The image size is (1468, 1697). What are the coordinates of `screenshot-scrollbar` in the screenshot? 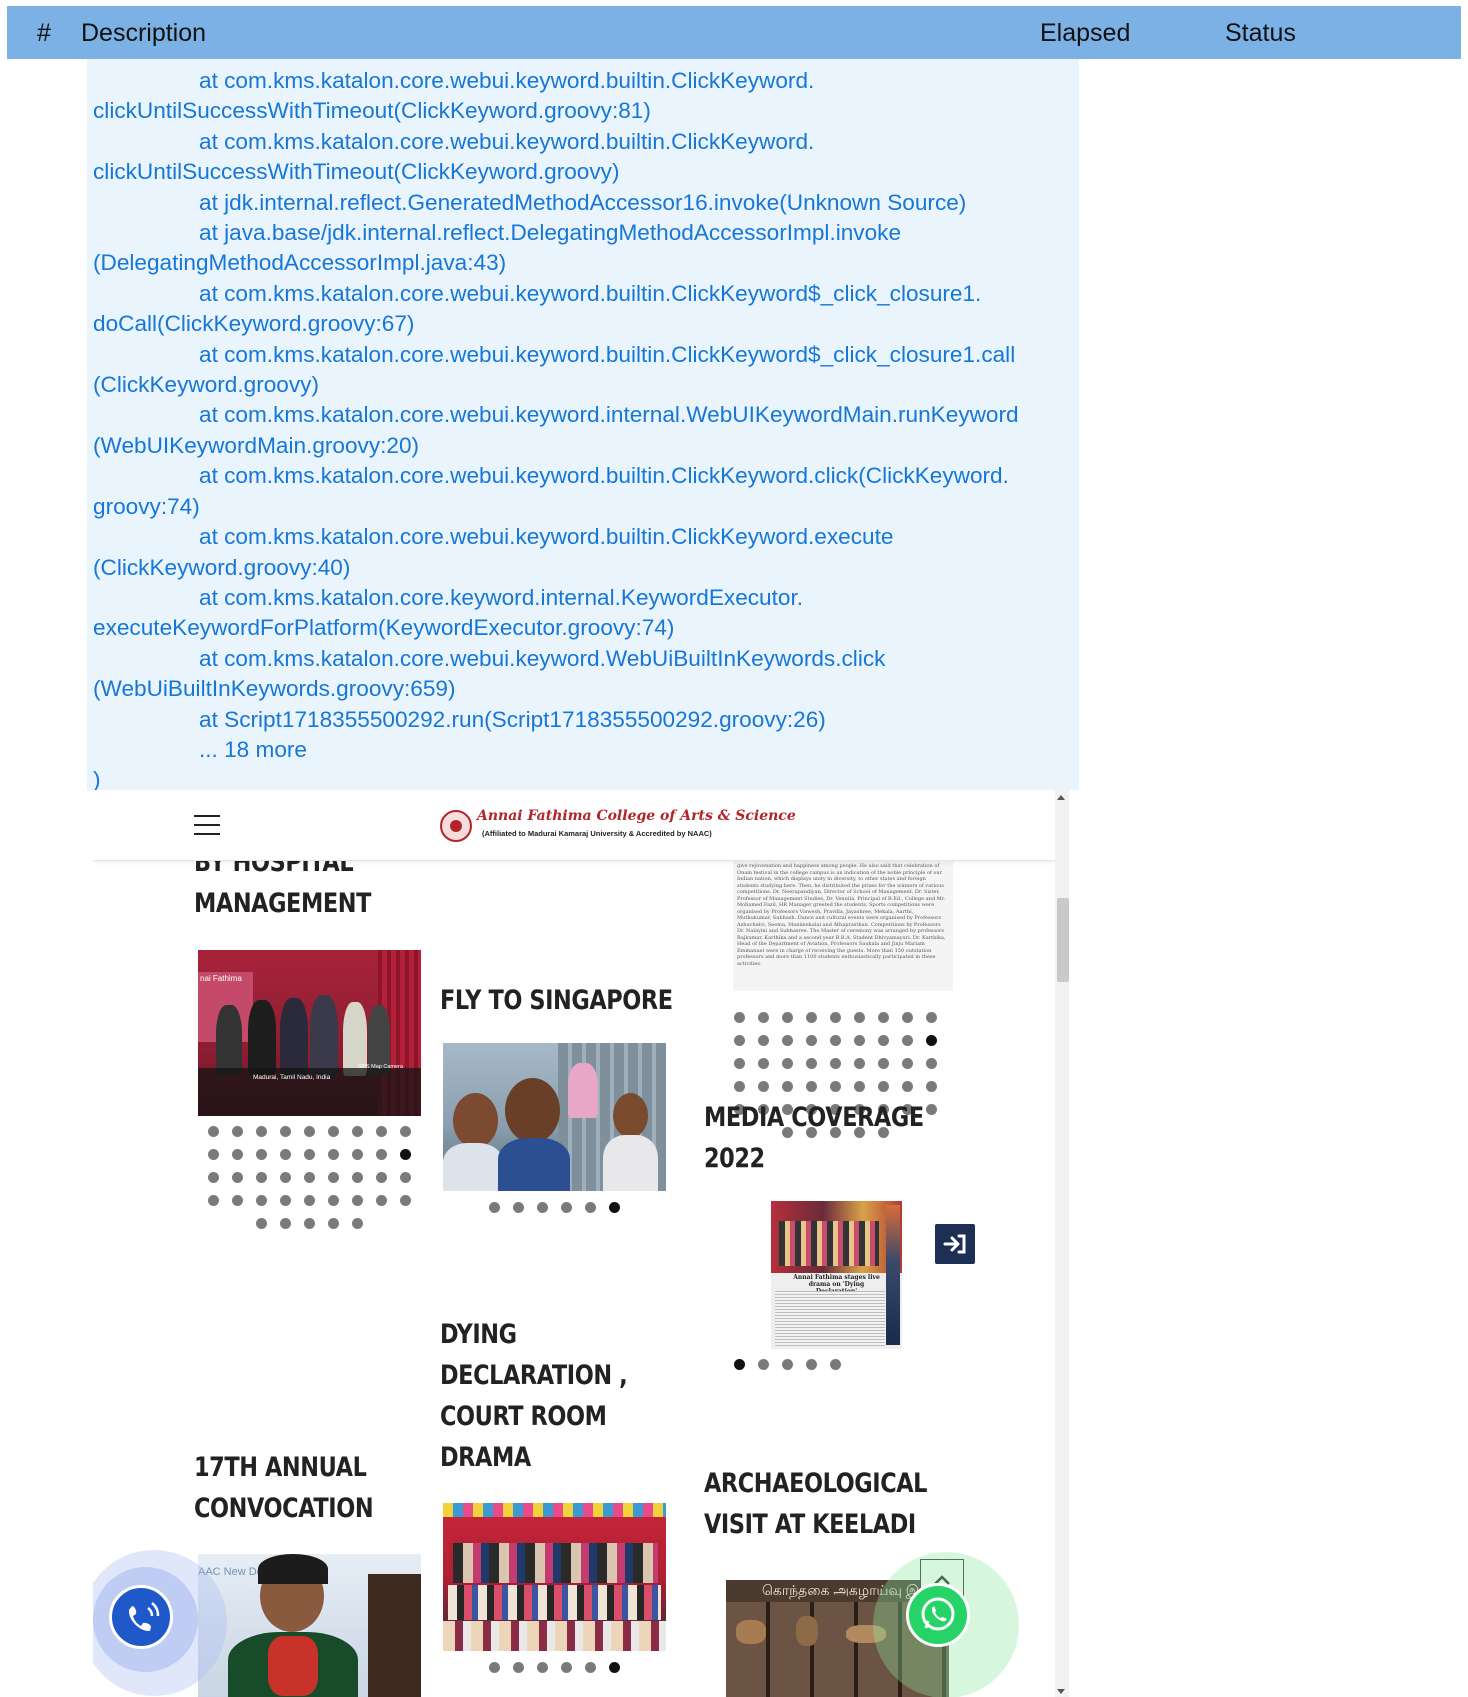 It's located at (1062, 1243).